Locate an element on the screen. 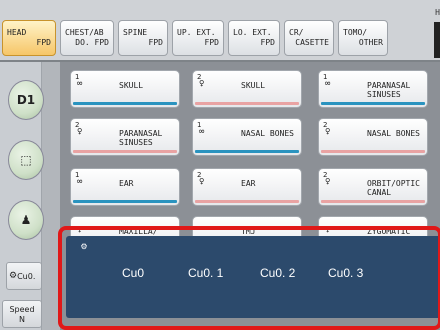 This screenshot has width=440, height=330. tab-spine-fpd: SPINE FPD is located at coordinates (143, 38).